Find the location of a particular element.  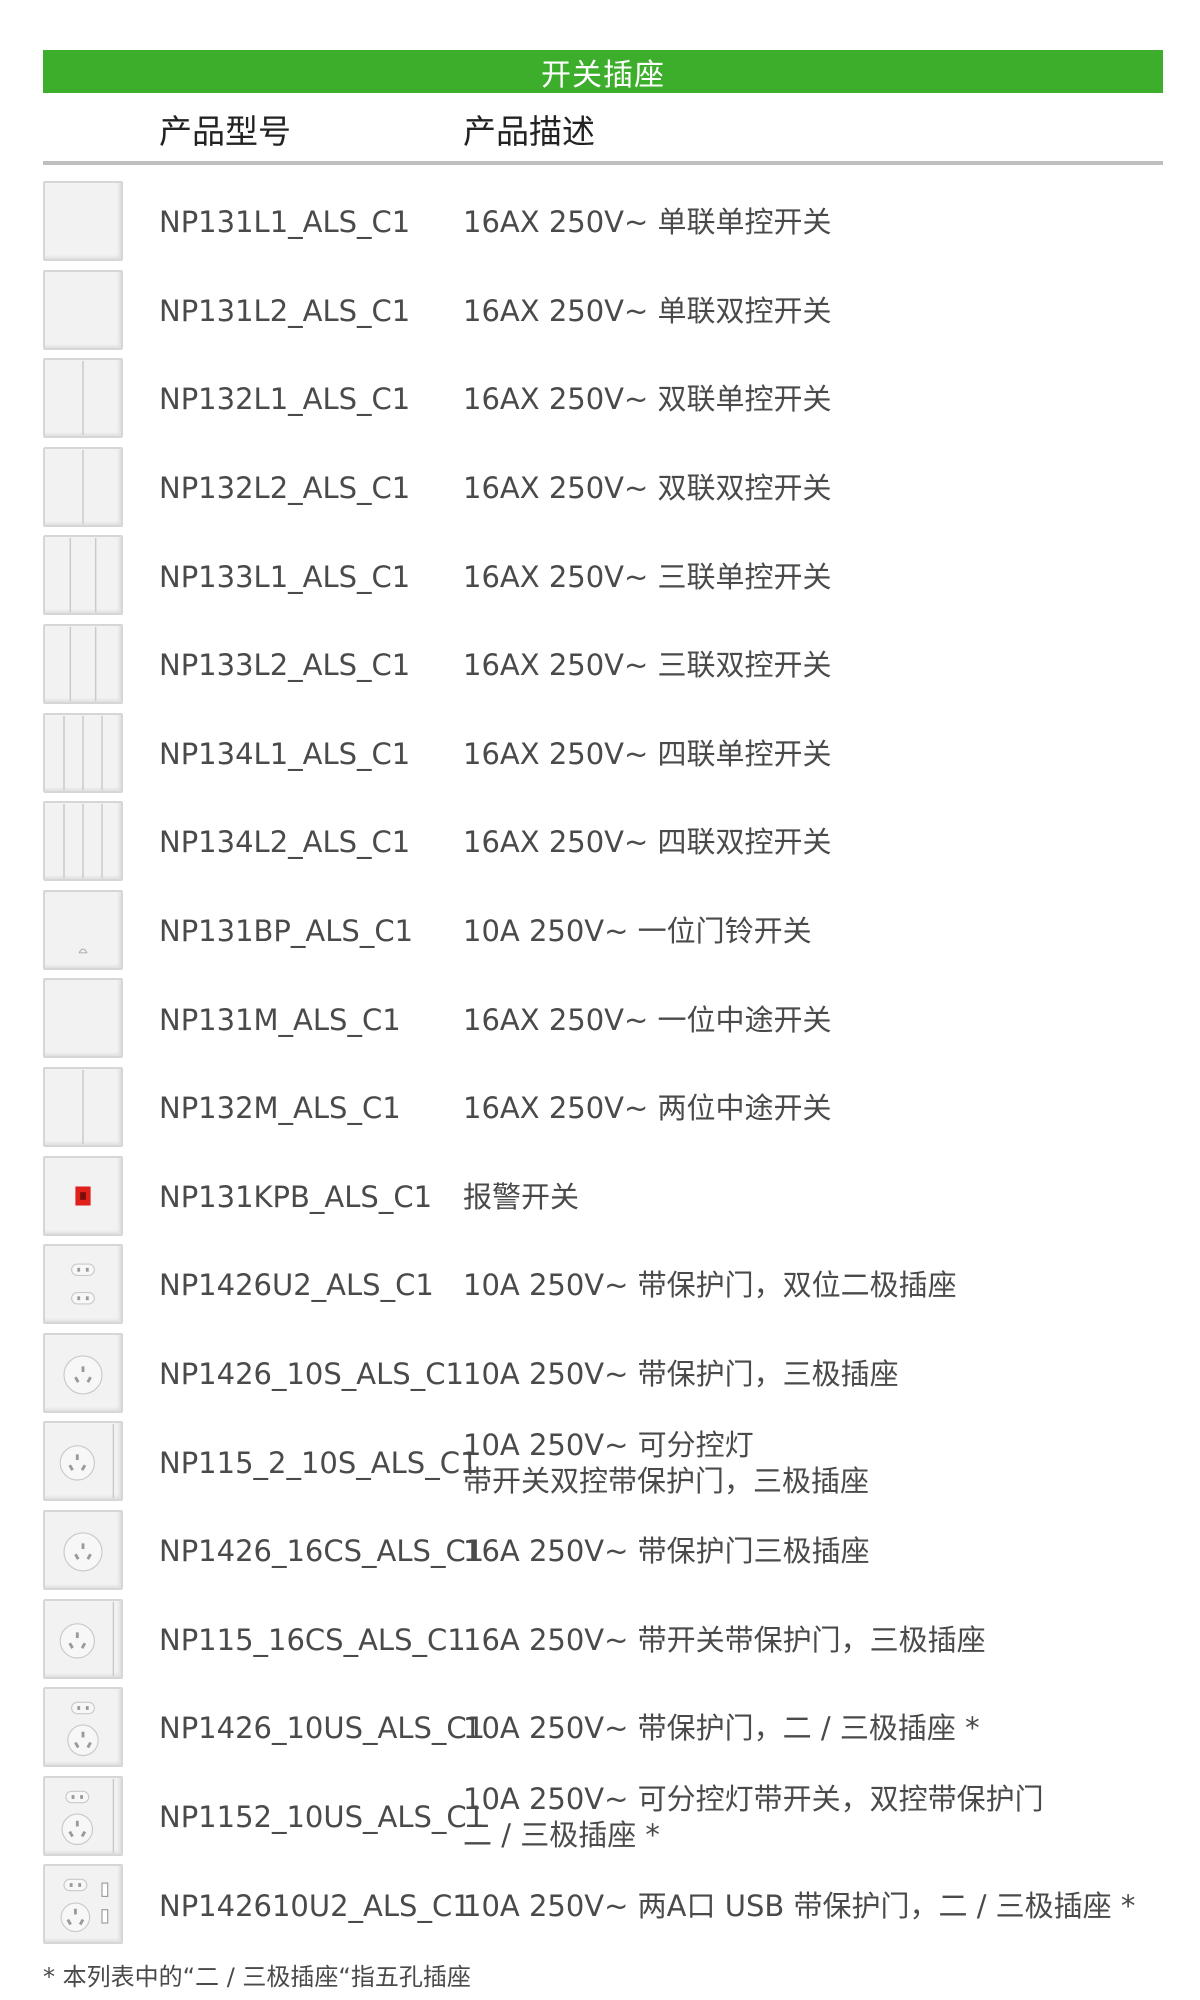

product-description: 16AX 250V~ 单联单控开关 is located at coordinates (647, 222).